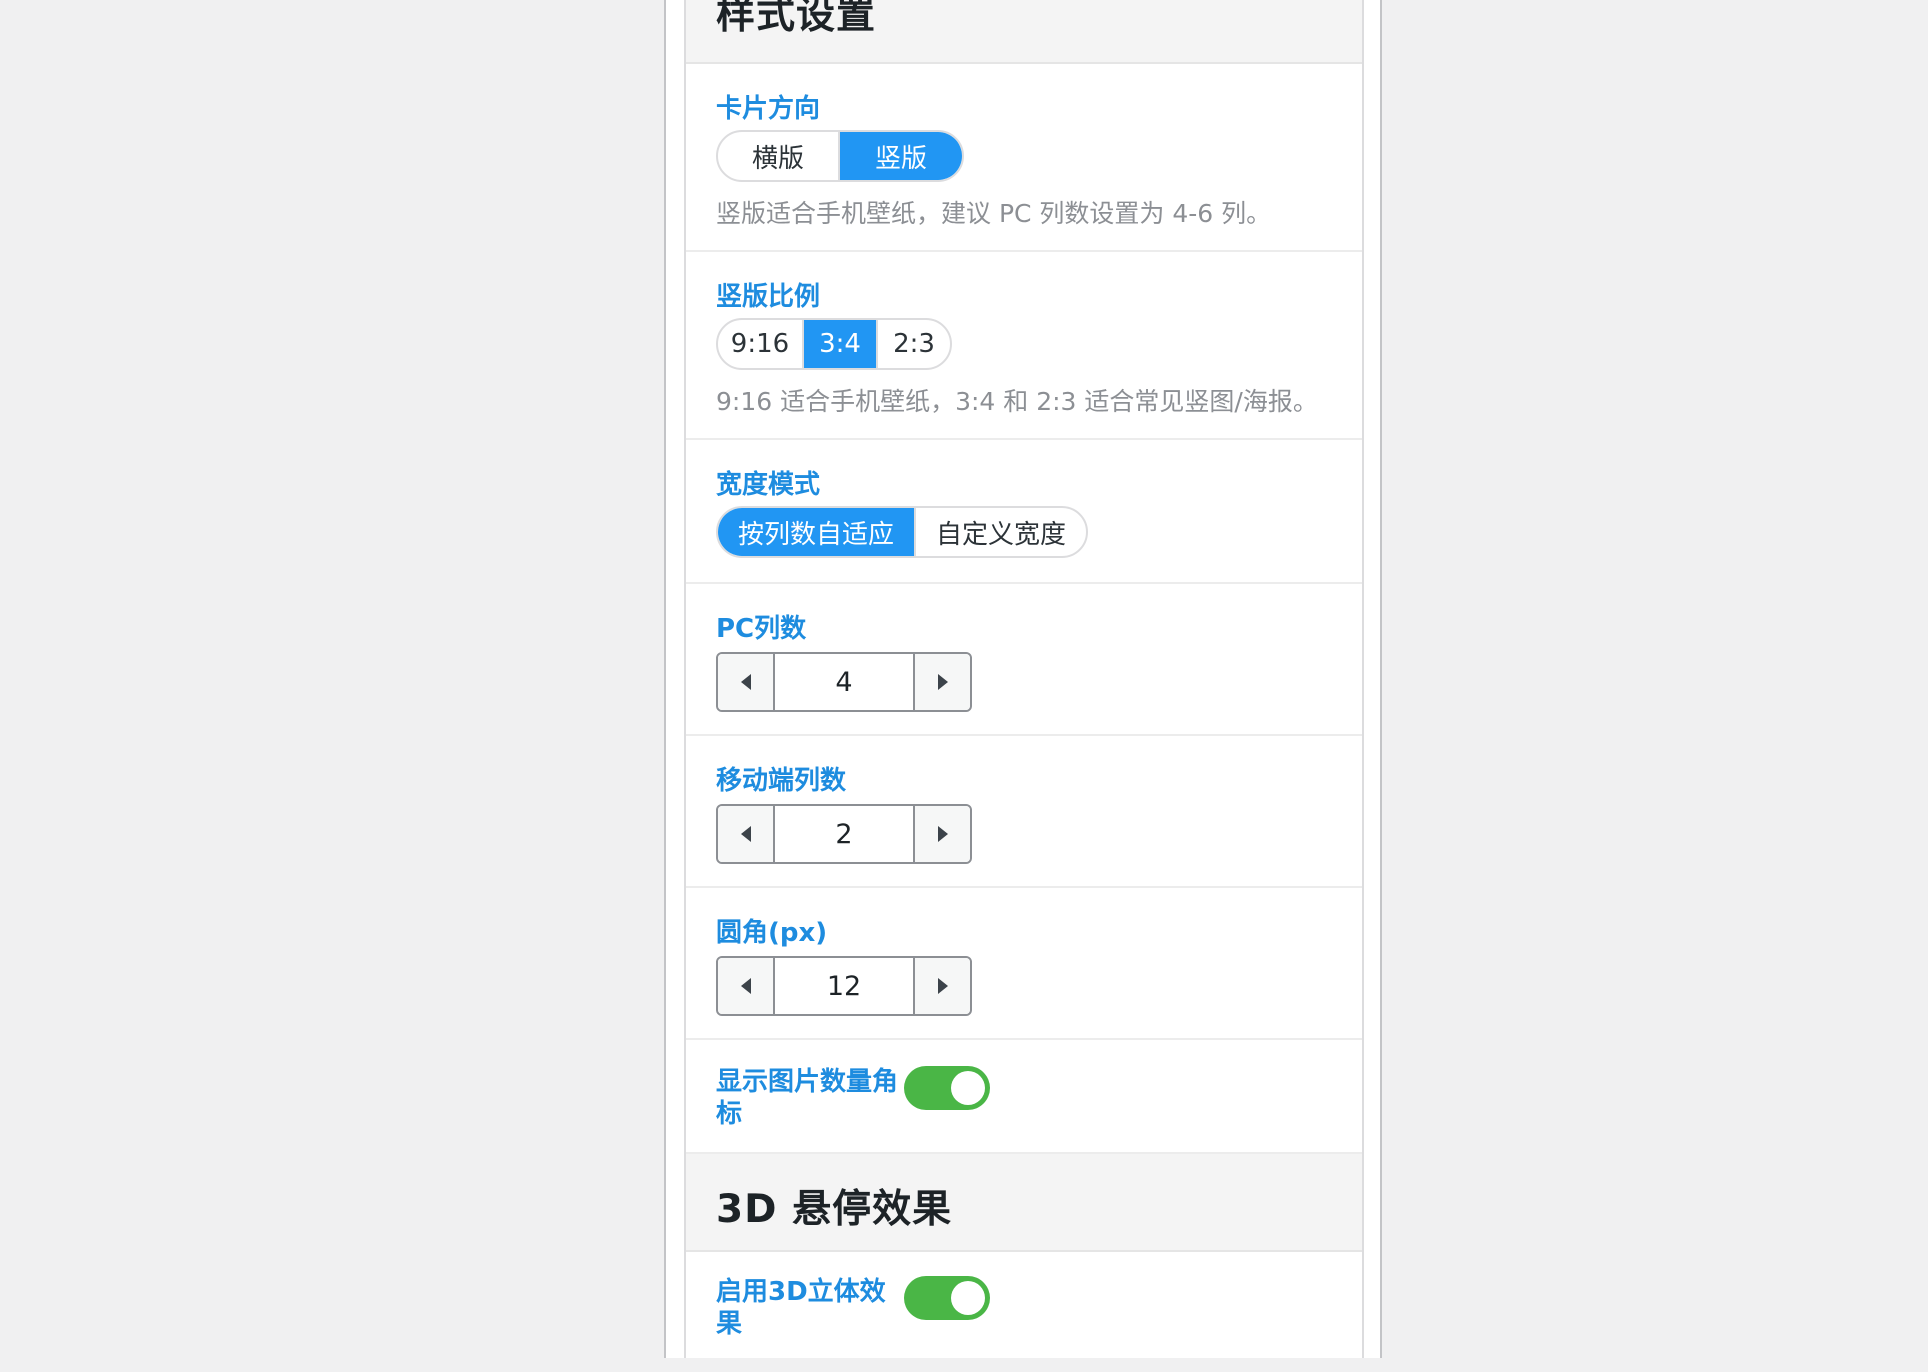 The width and height of the screenshot is (1928, 1372). What do you see at coordinates (947, 1088) in the screenshot?
I see `show-count-badge-toggle` at bounding box center [947, 1088].